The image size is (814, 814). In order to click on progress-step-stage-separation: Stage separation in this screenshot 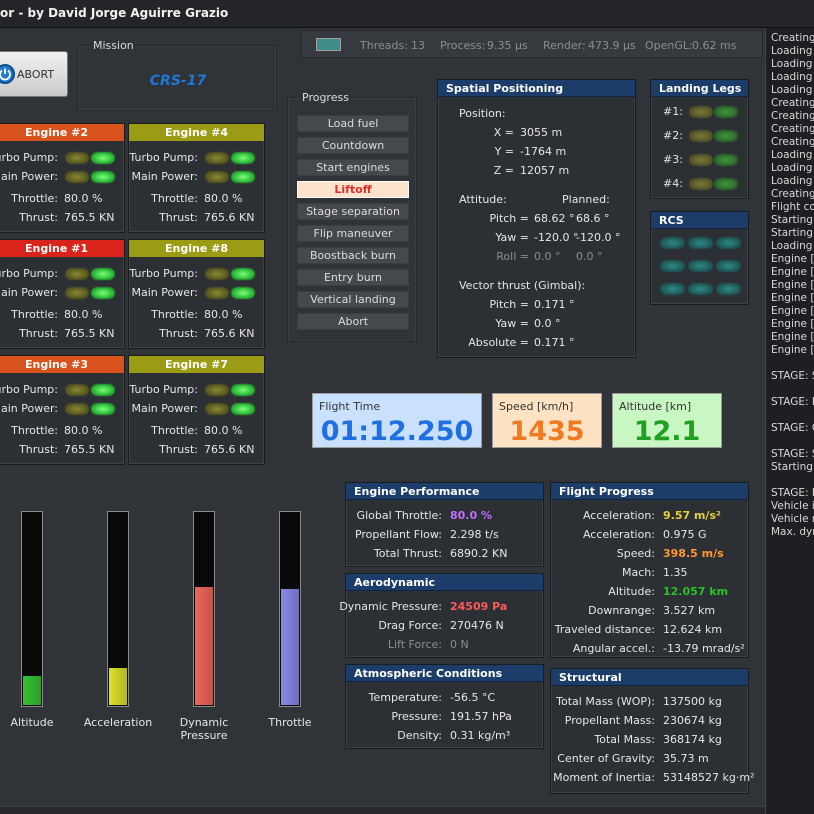, I will do `click(353, 211)`.